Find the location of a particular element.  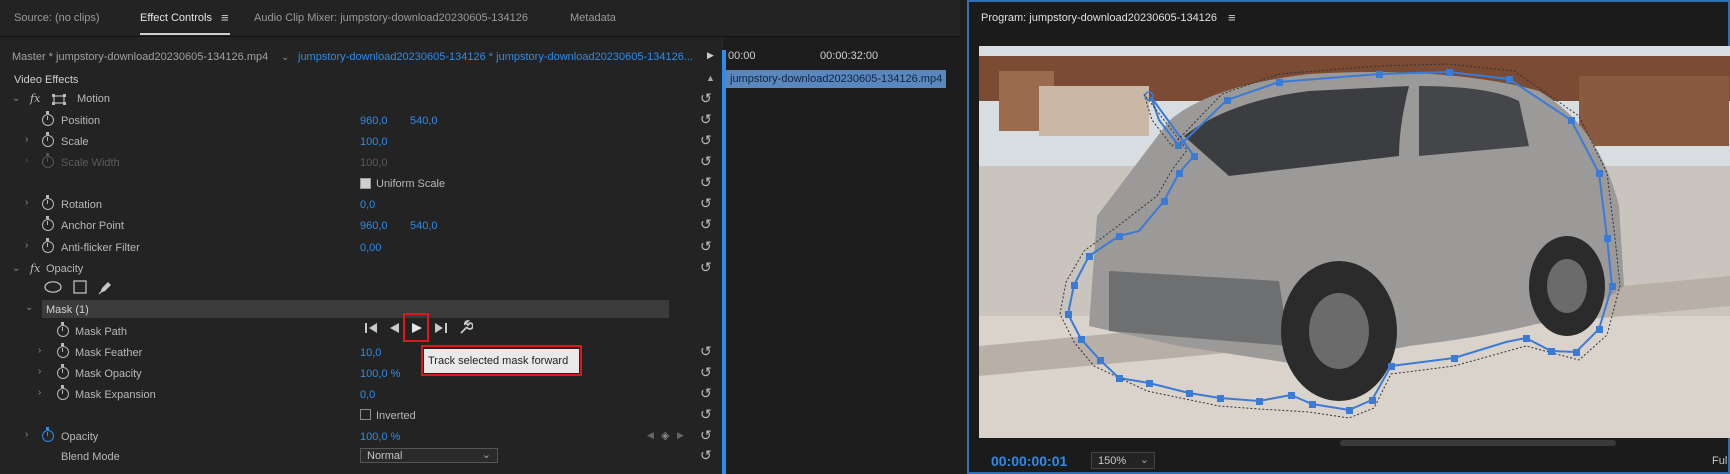

anti-flicker-value: 0,00 is located at coordinates (370, 248).